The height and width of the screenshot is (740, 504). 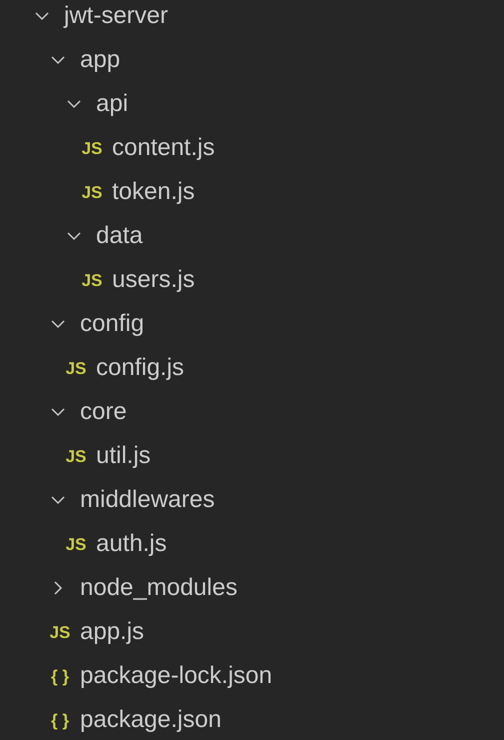 I want to click on folder-name: core, so click(x=103, y=412).